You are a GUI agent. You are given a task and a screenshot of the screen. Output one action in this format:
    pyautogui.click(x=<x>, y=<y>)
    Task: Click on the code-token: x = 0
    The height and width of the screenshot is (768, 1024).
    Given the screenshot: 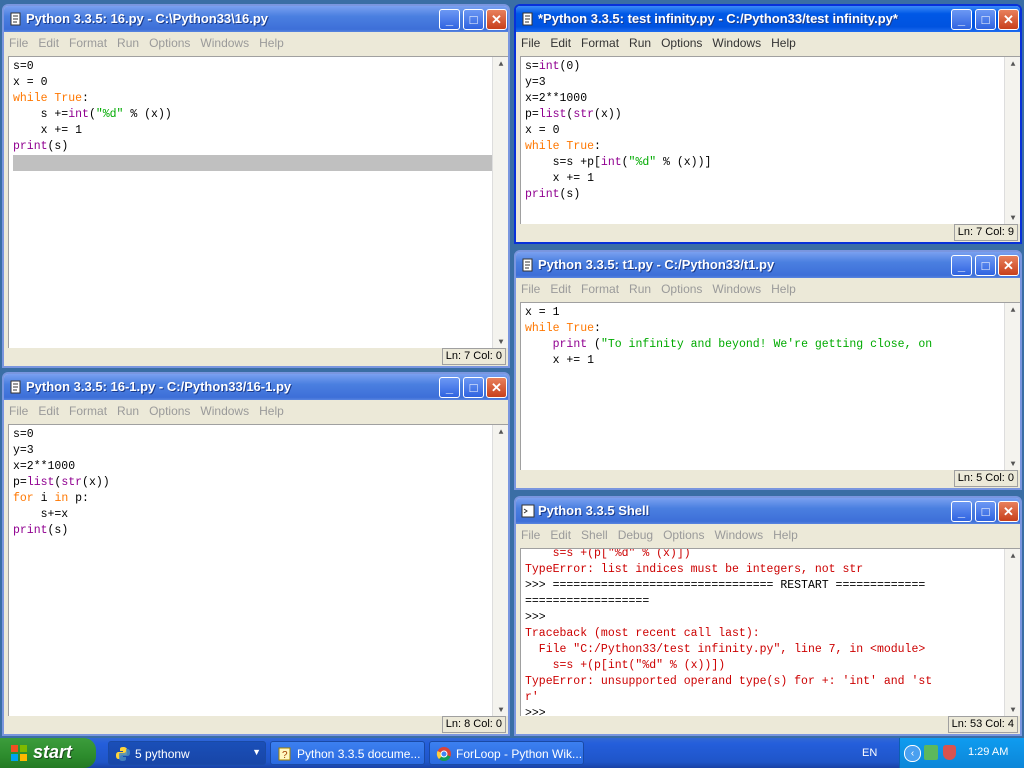 What is the action you would take?
    pyautogui.click(x=542, y=130)
    